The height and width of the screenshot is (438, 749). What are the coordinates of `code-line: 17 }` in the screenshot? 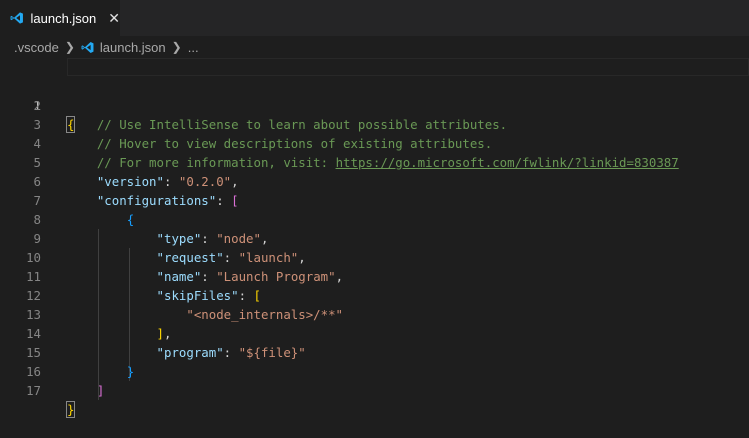 It's located at (374, 390).